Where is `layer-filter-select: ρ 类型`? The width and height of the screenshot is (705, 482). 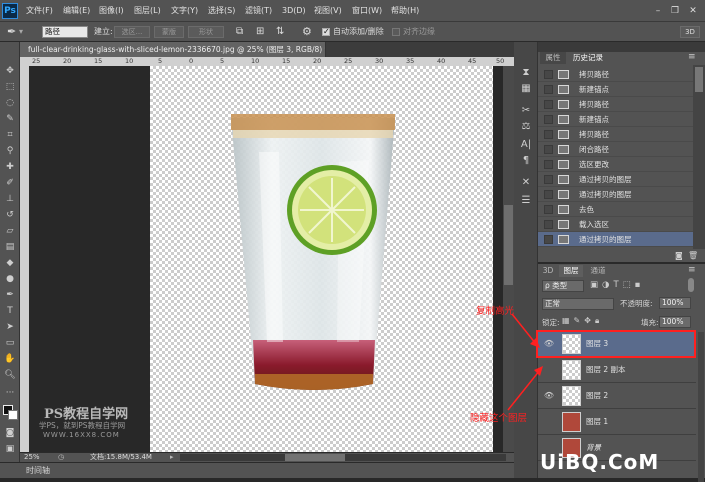
layer-filter-select: ρ 类型 is located at coordinates (563, 286).